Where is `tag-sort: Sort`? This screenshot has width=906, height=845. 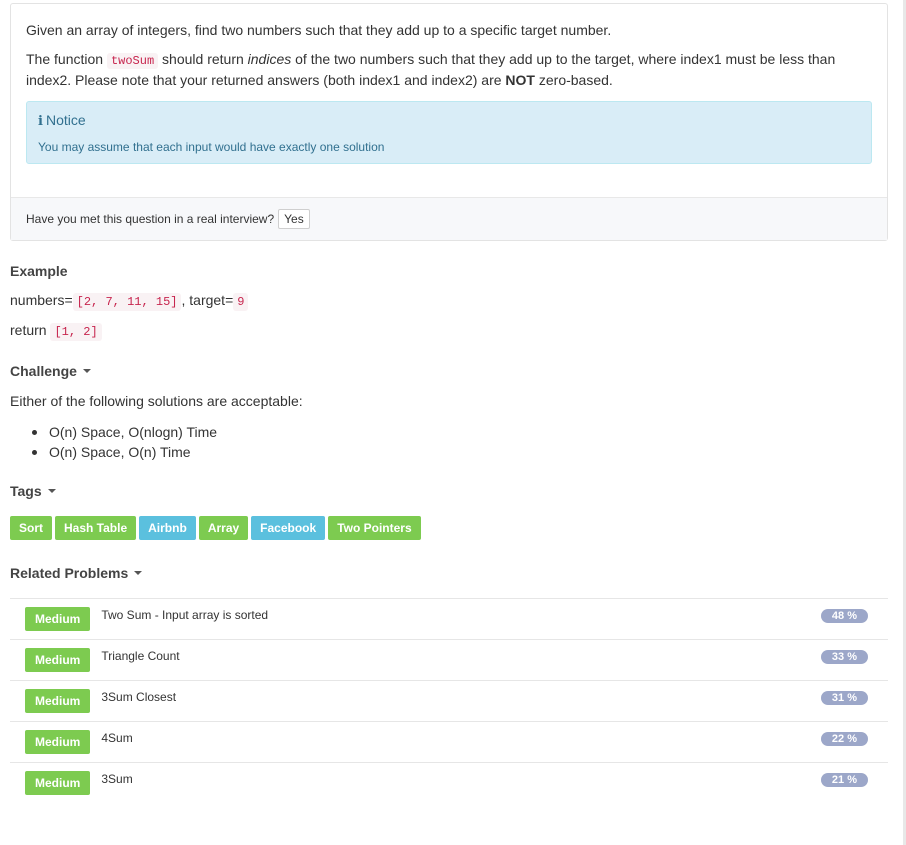 tag-sort: Sort is located at coordinates (31, 528).